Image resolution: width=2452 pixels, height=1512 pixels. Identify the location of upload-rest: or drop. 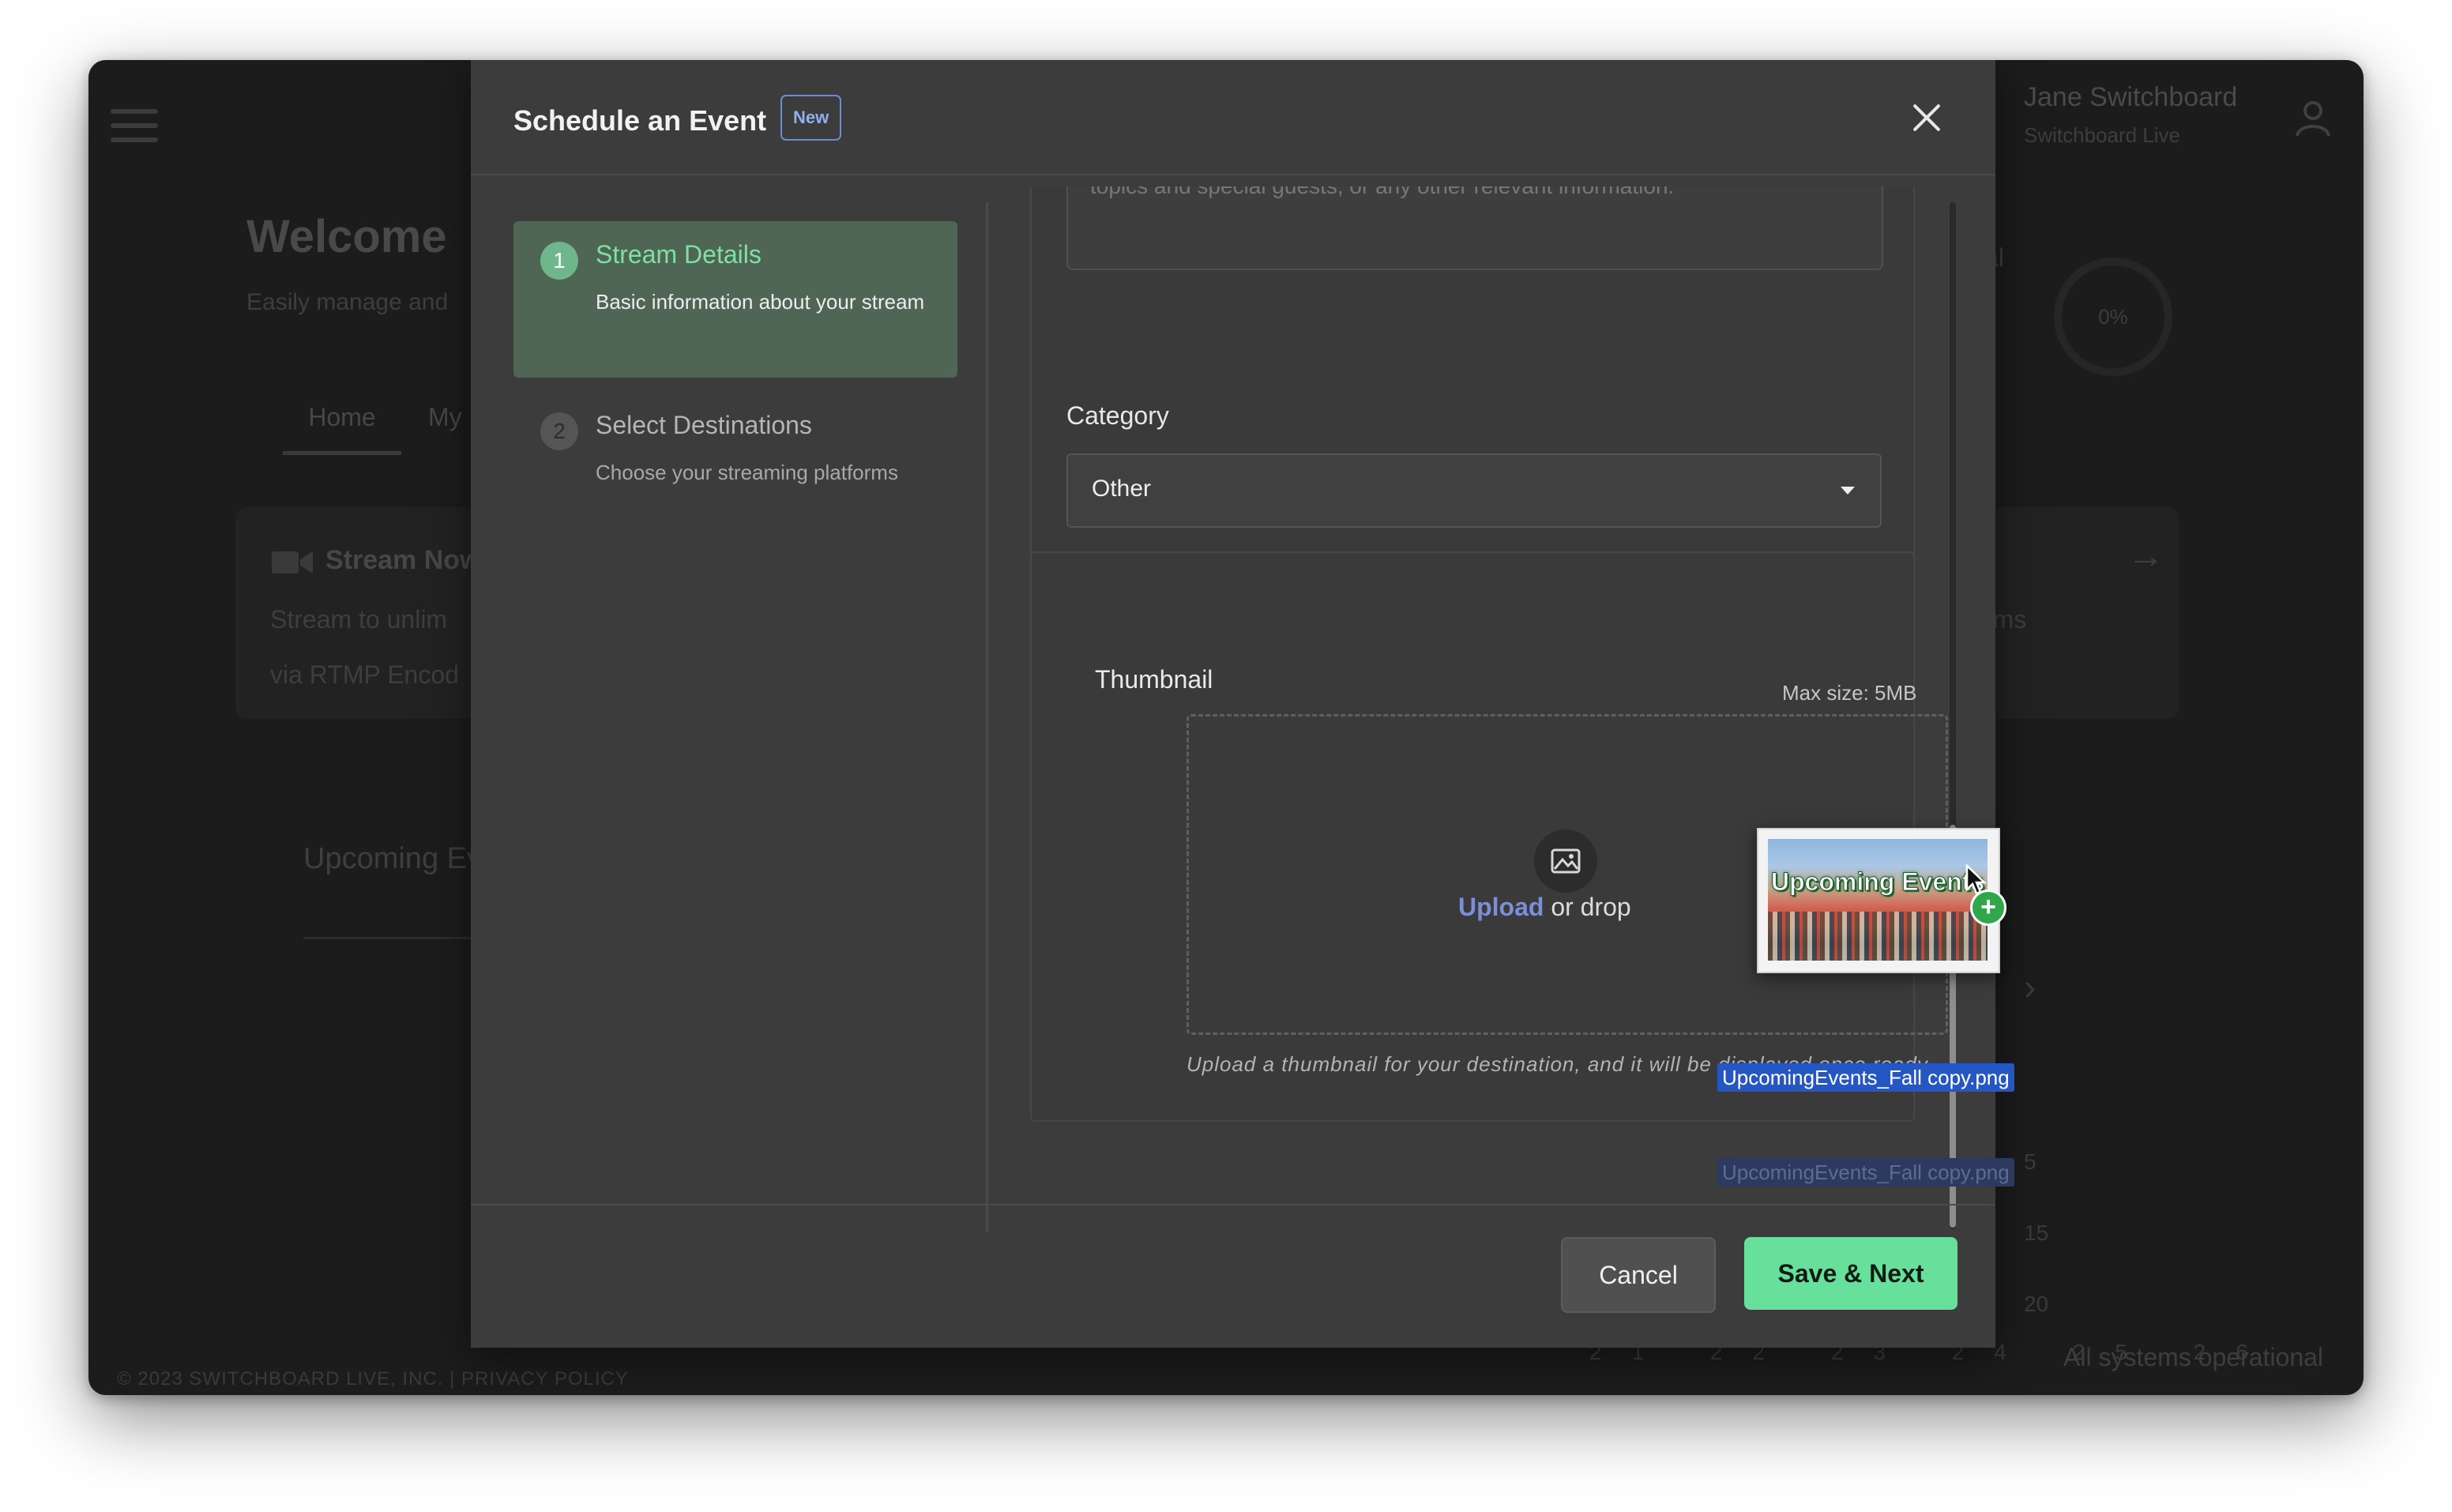
(1587, 907).